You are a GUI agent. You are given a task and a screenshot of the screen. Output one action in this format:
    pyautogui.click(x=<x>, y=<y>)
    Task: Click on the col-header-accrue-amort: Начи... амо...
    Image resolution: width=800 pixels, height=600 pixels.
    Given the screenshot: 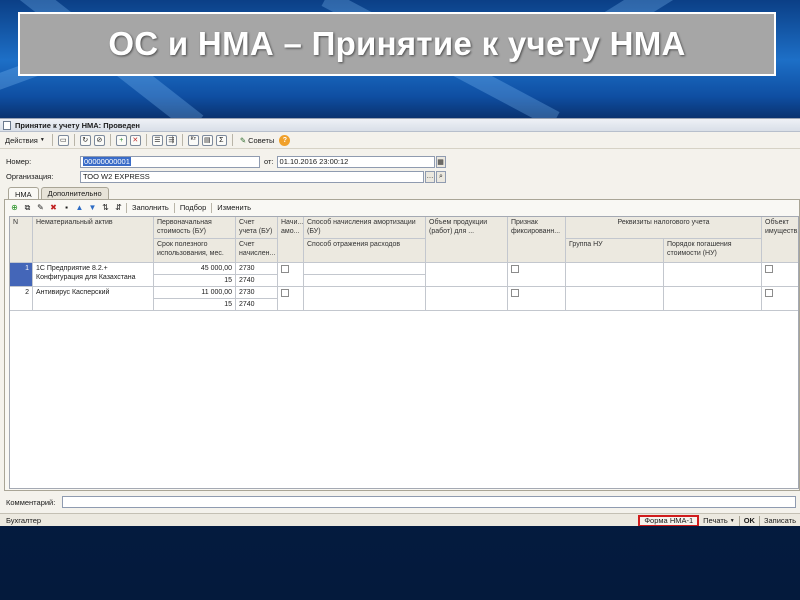 What is the action you would take?
    pyautogui.click(x=291, y=240)
    